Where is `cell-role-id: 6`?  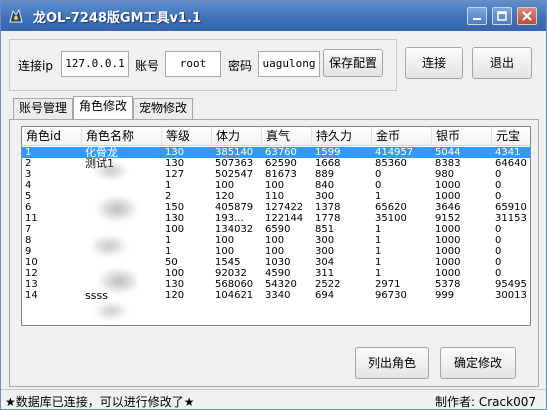 cell-role-id: 6 is located at coordinates (28, 207).